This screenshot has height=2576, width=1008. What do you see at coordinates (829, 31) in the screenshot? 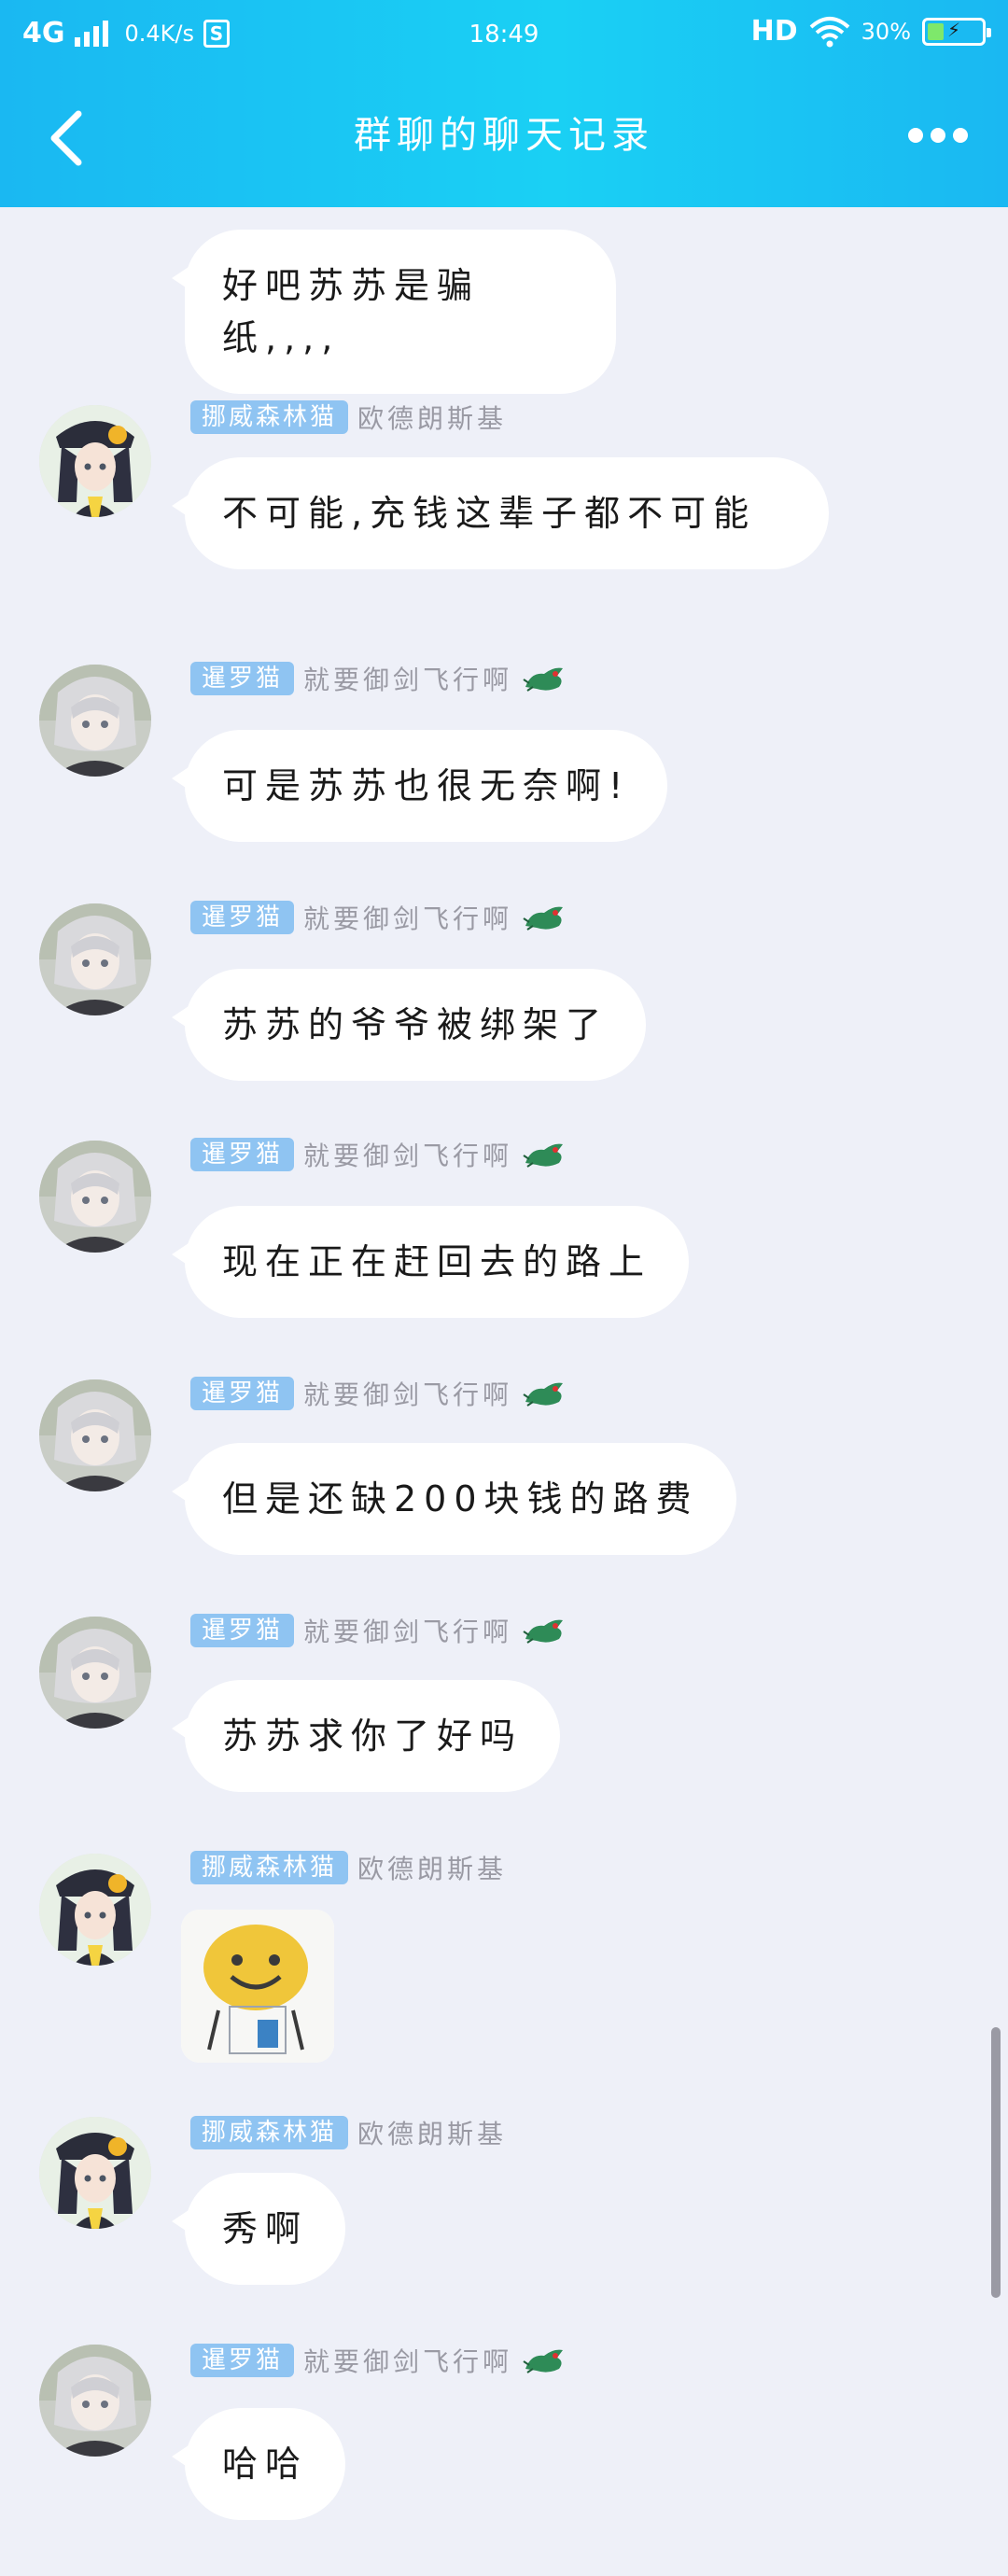
I see `wifi-icon` at bounding box center [829, 31].